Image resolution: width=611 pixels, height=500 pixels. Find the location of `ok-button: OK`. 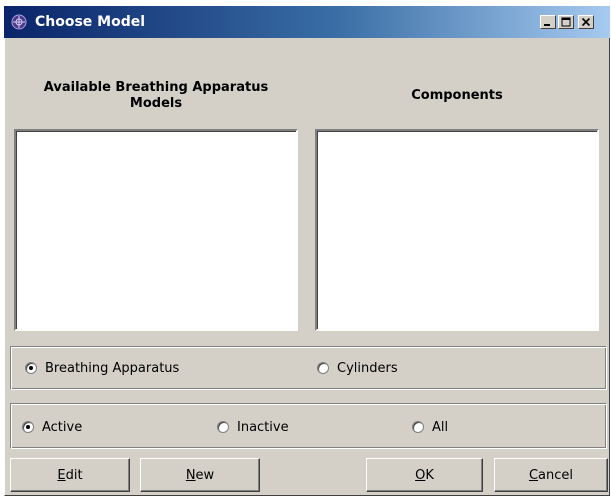

ok-button: OK is located at coordinates (424, 475).